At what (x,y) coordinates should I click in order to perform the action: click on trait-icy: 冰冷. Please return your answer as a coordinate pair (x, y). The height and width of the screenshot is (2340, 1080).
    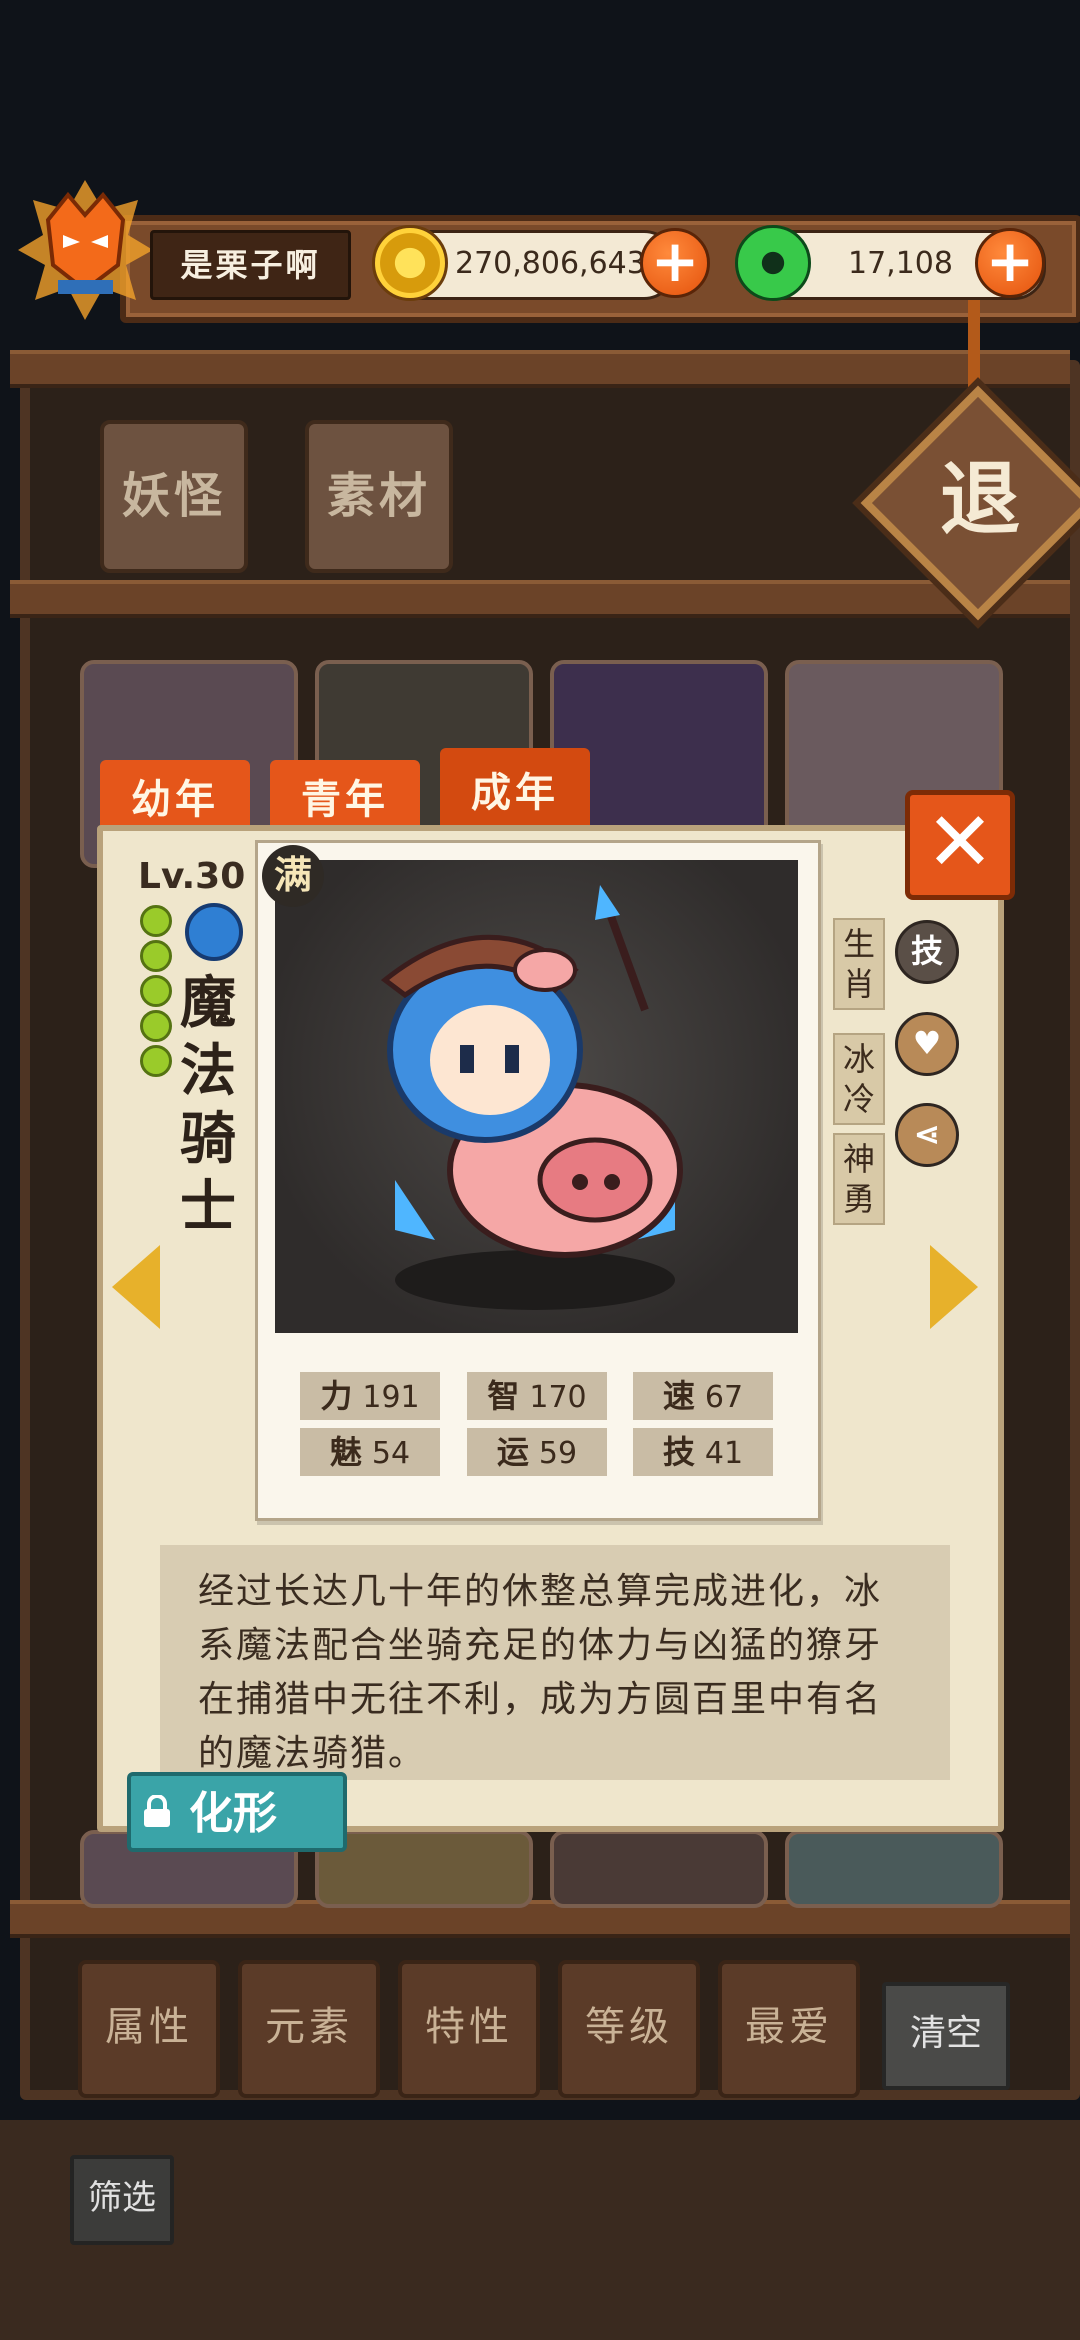
    Looking at the image, I should click on (859, 1079).